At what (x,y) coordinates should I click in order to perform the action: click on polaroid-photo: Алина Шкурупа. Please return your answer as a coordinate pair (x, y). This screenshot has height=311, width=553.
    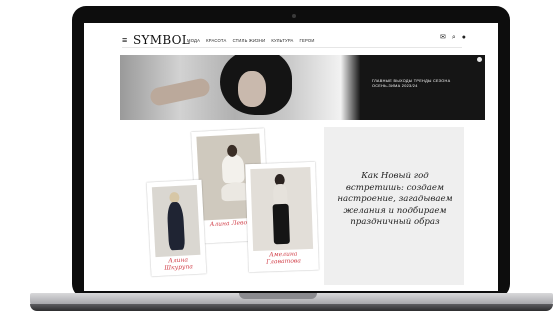
    Looking at the image, I should click on (176, 228).